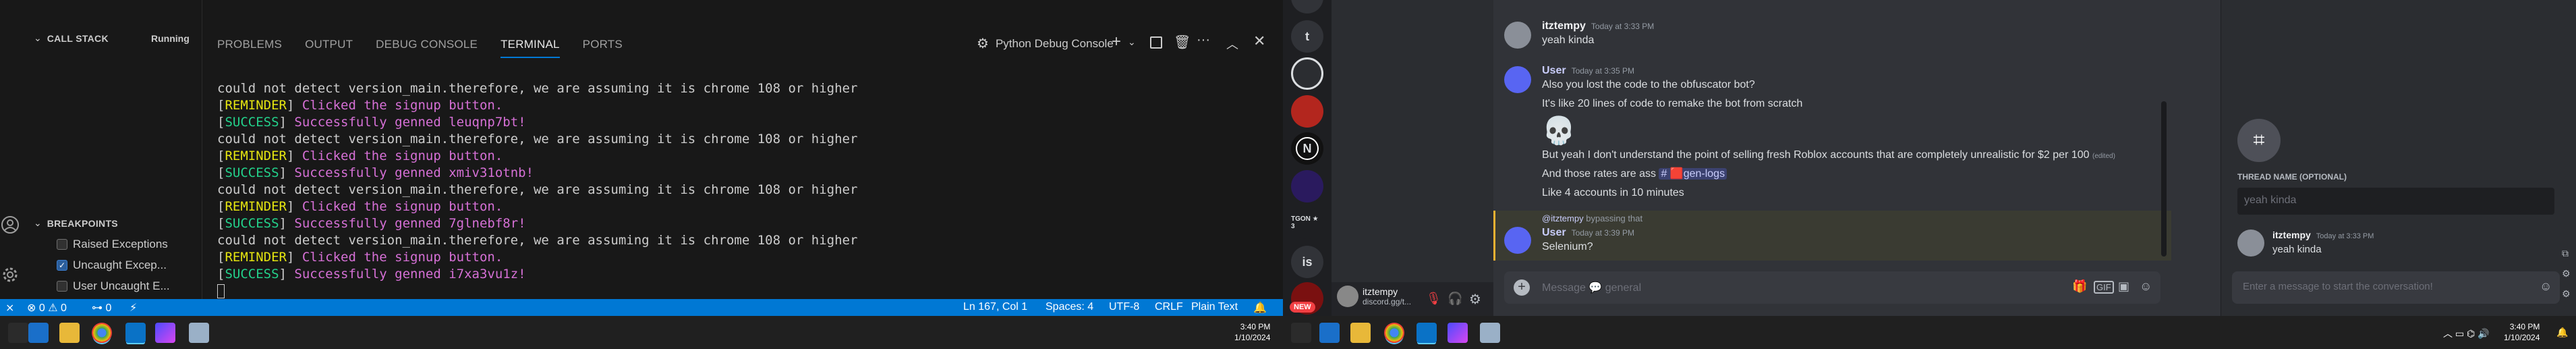 This screenshot has height=349, width=2576. What do you see at coordinates (2566, 253) in the screenshot?
I see `clipboard-icon: ⧉` at bounding box center [2566, 253].